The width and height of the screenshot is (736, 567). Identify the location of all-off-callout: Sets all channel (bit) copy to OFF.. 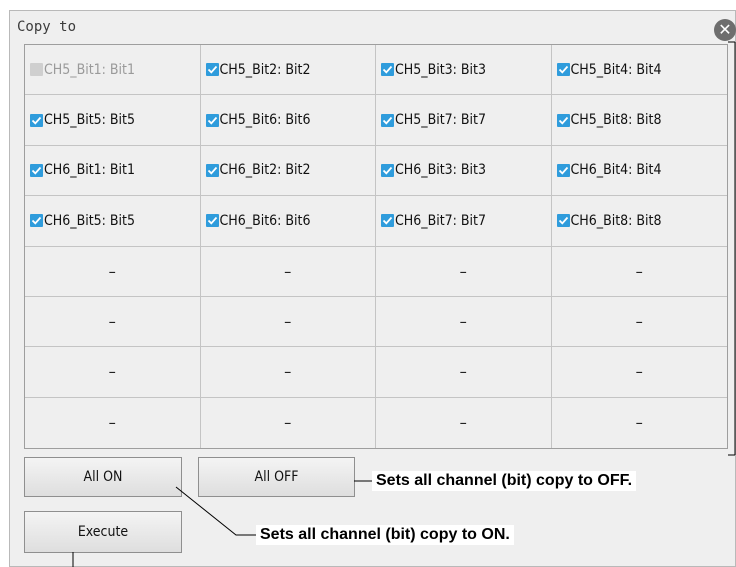
(504, 481).